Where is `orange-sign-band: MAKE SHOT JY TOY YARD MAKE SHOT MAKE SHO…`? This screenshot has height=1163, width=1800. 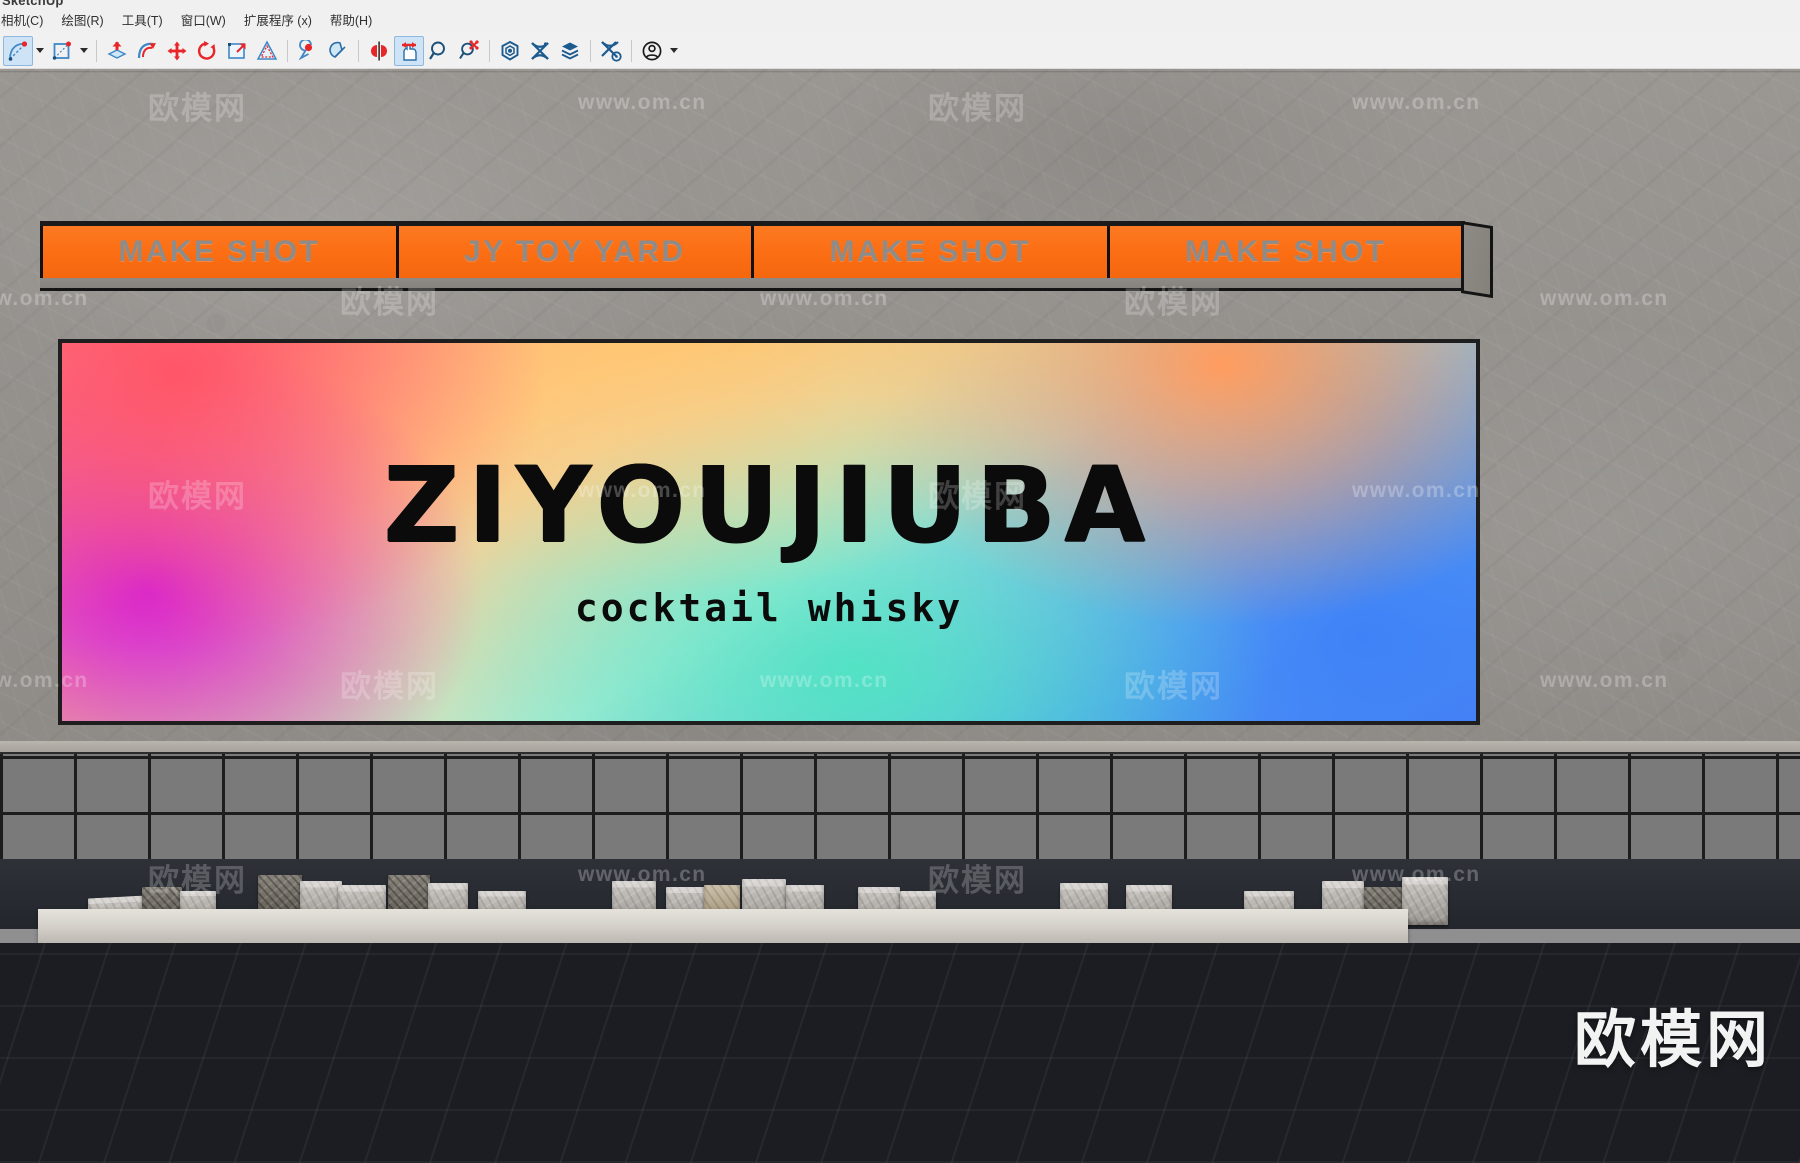
orange-sign-band: MAKE SHOT JY TOY YARD MAKE SHOT MAKE SHO… is located at coordinates (766, 260).